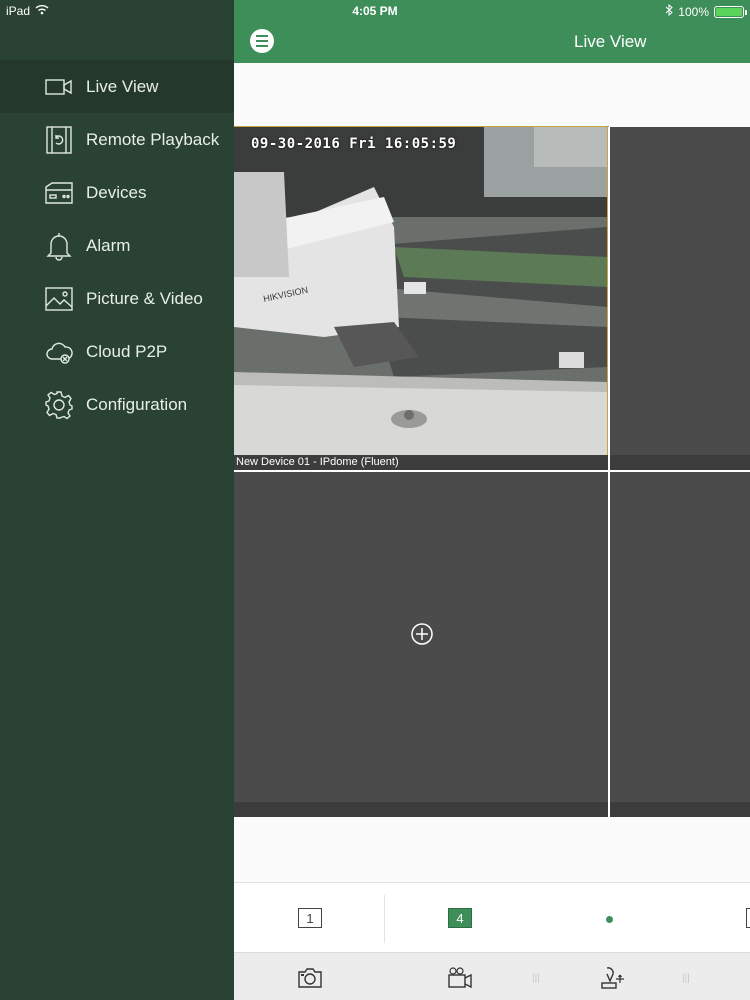 This screenshot has width=750, height=1000. I want to click on playback-film-icon, so click(59, 140).